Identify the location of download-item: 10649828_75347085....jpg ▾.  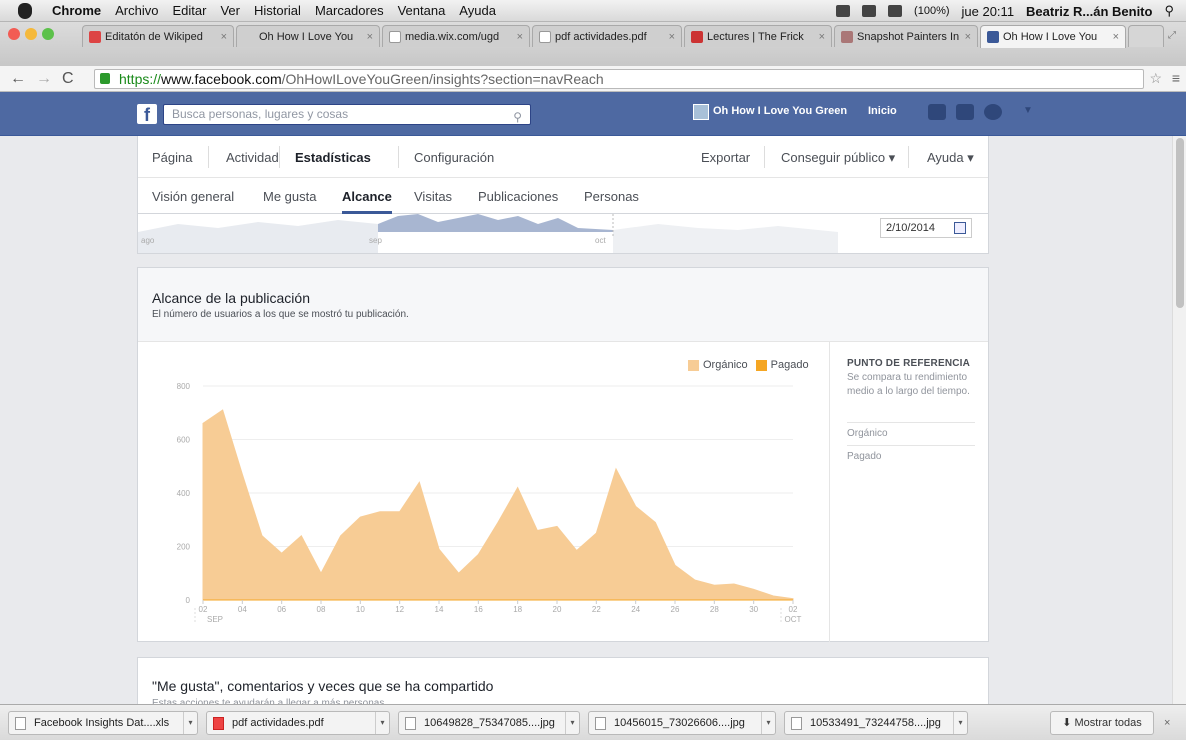
(489, 723).